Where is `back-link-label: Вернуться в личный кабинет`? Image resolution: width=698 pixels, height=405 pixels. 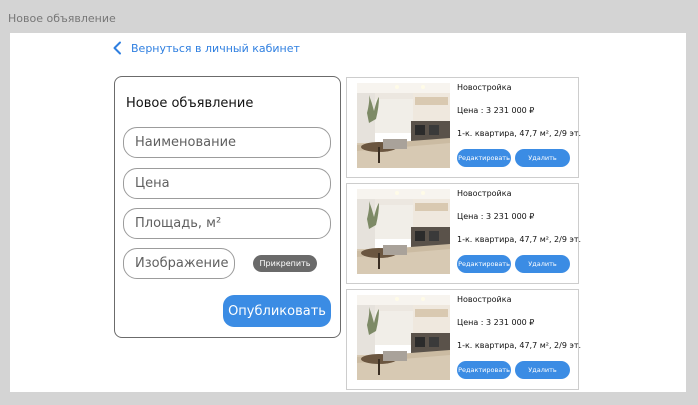 back-link-label: Вернуться в личный кабинет is located at coordinates (215, 48).